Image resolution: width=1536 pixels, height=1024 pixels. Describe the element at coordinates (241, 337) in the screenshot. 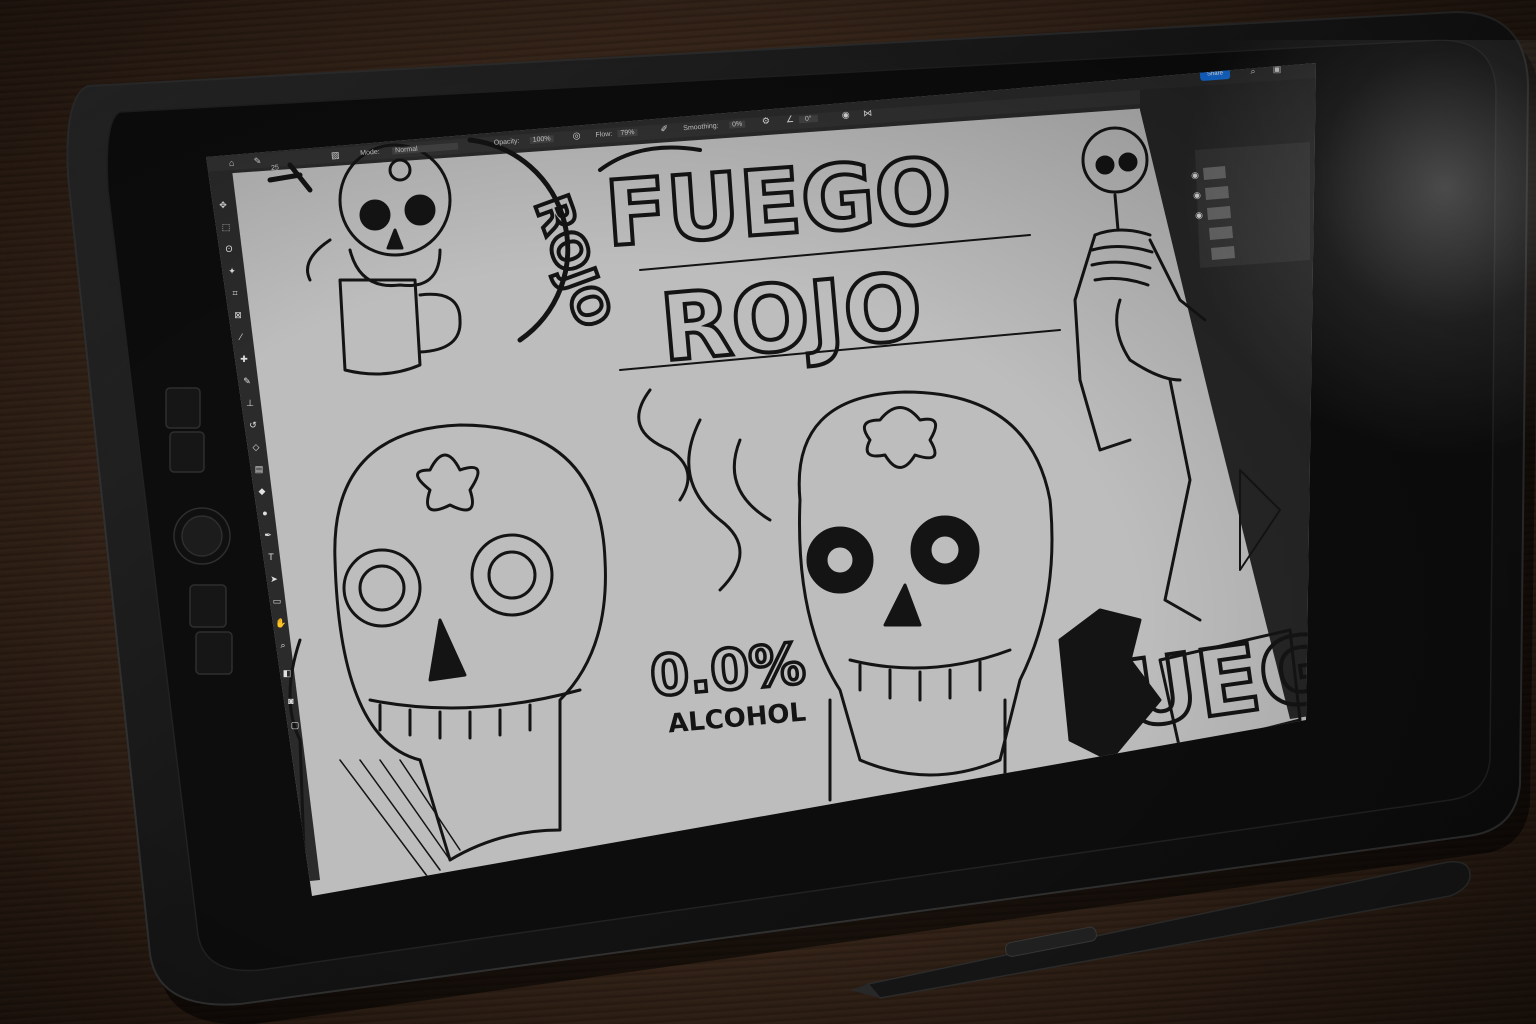

I see `eyedropper-icon: ⁄` at that location.